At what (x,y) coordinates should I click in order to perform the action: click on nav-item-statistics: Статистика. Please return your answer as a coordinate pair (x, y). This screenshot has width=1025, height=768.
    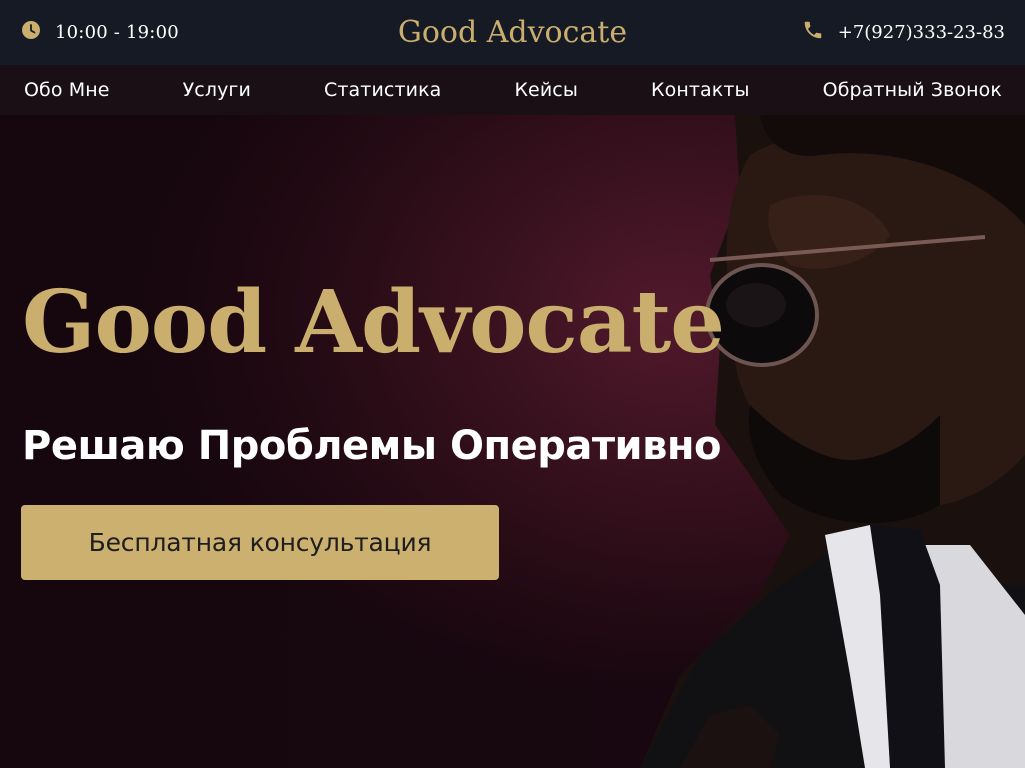
    Looking at the image, I should click on (382, 90).